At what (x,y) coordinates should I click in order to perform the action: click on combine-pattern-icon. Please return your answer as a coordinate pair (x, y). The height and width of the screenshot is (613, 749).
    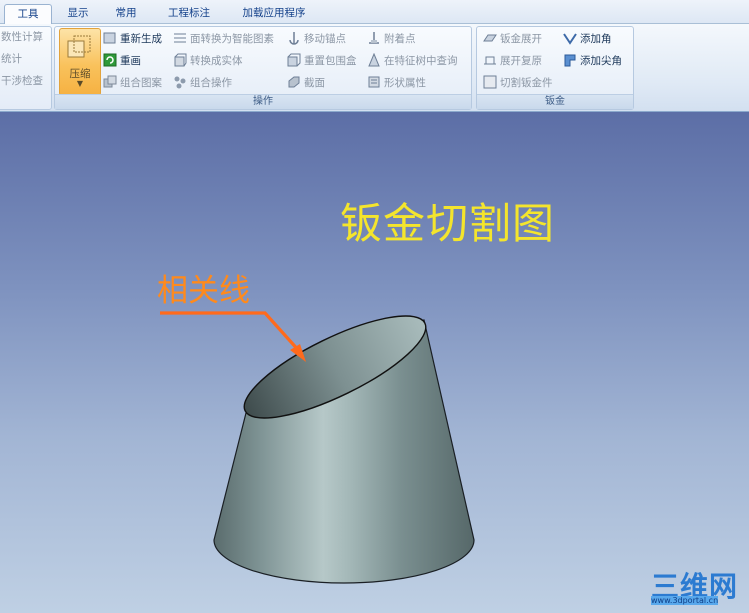
    Looking at the image, I should click on (110, 82).